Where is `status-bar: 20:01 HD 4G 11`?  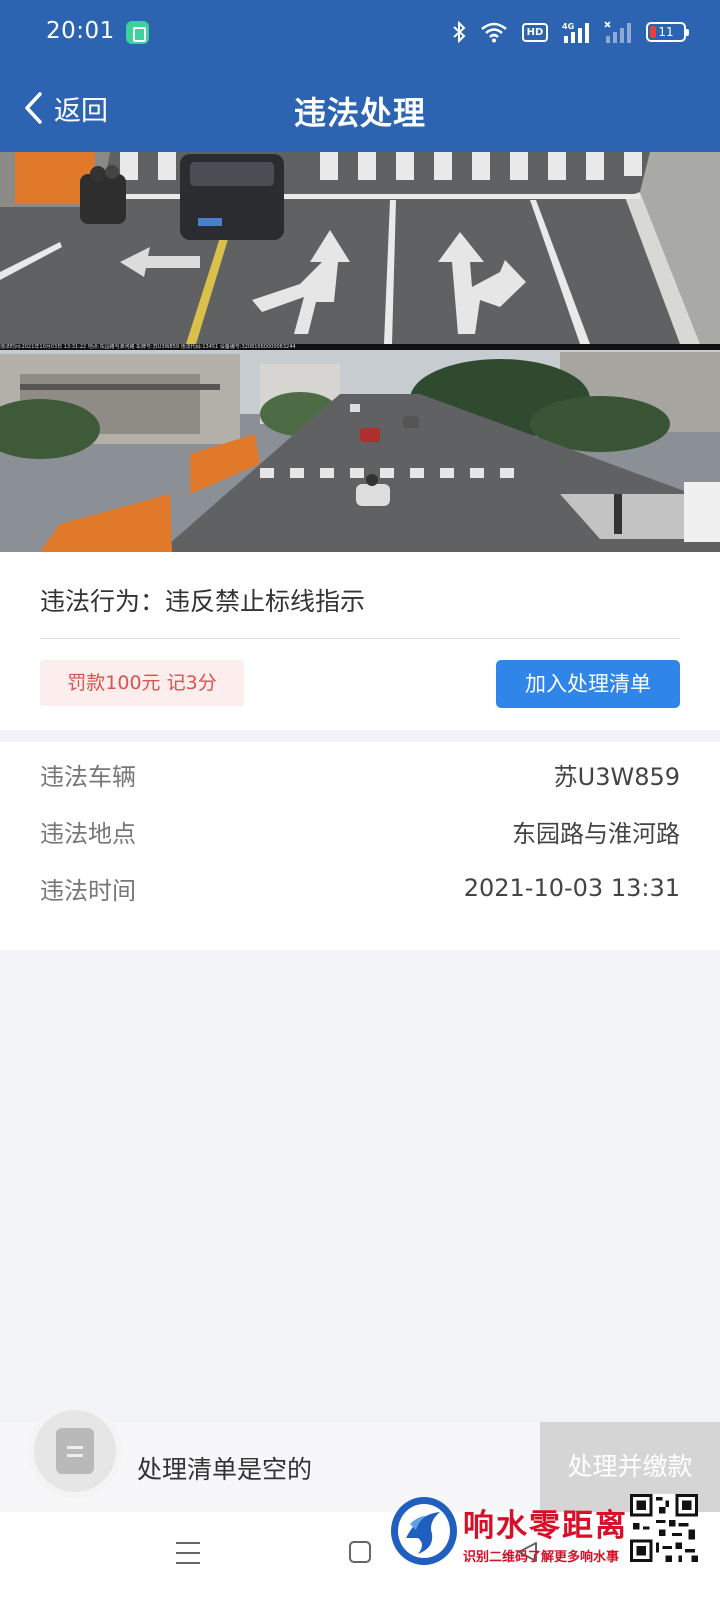
status-bar: 20:01 HD 4G 11 is located at coordinates (360, 32).